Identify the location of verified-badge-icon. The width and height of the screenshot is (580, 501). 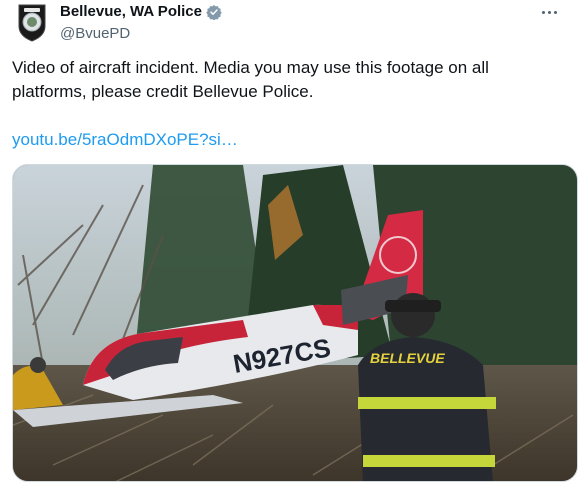
(214, 12).